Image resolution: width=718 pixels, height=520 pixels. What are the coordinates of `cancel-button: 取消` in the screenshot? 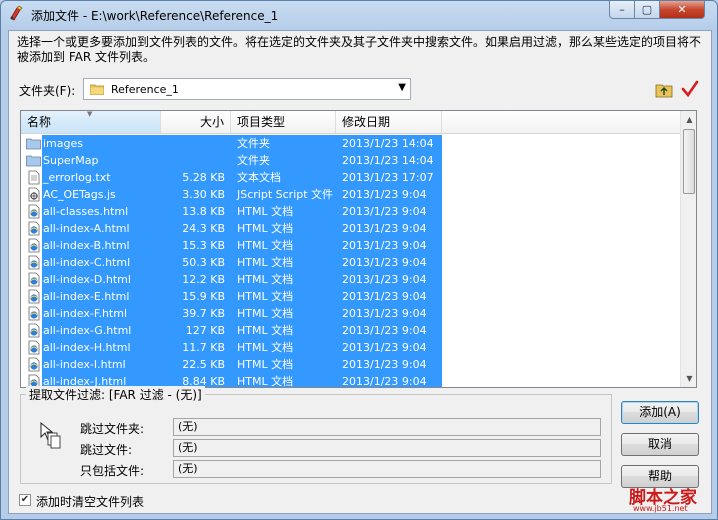 It's located at (660, 444).